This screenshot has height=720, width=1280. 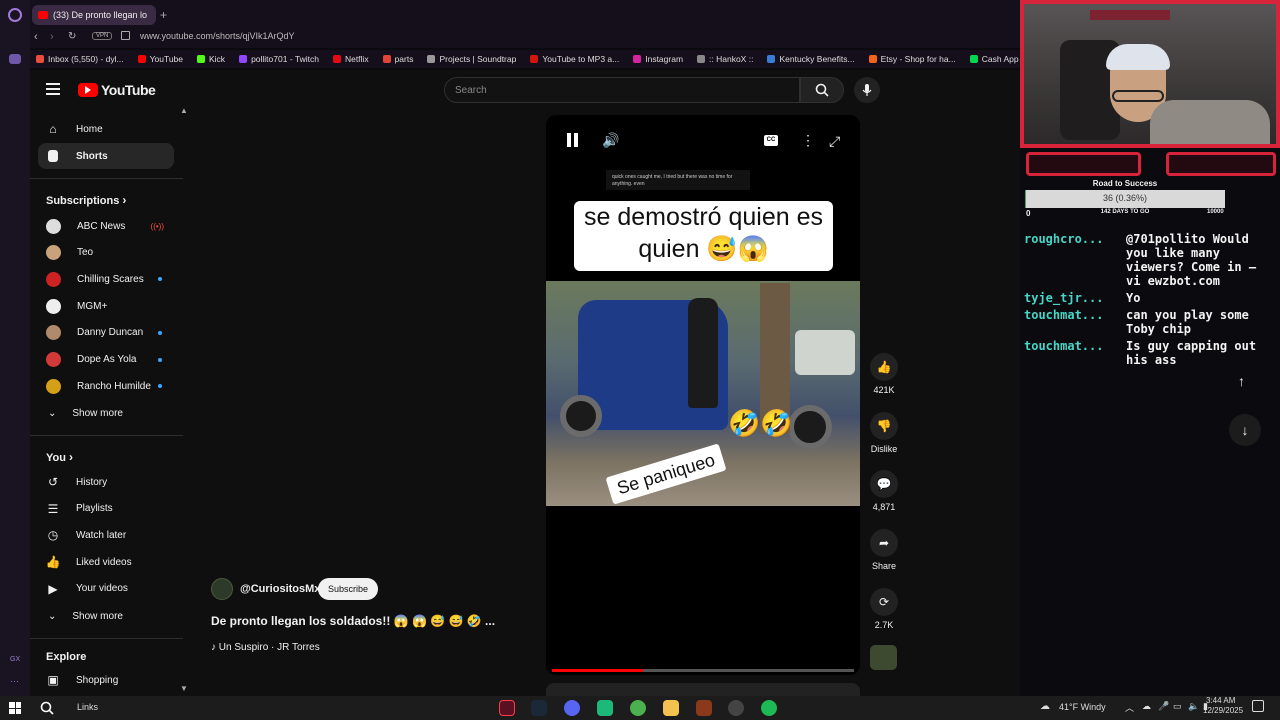 I want to click on sidebar-item-playlists: ☰ Playlists, so click(x=106, y=509).